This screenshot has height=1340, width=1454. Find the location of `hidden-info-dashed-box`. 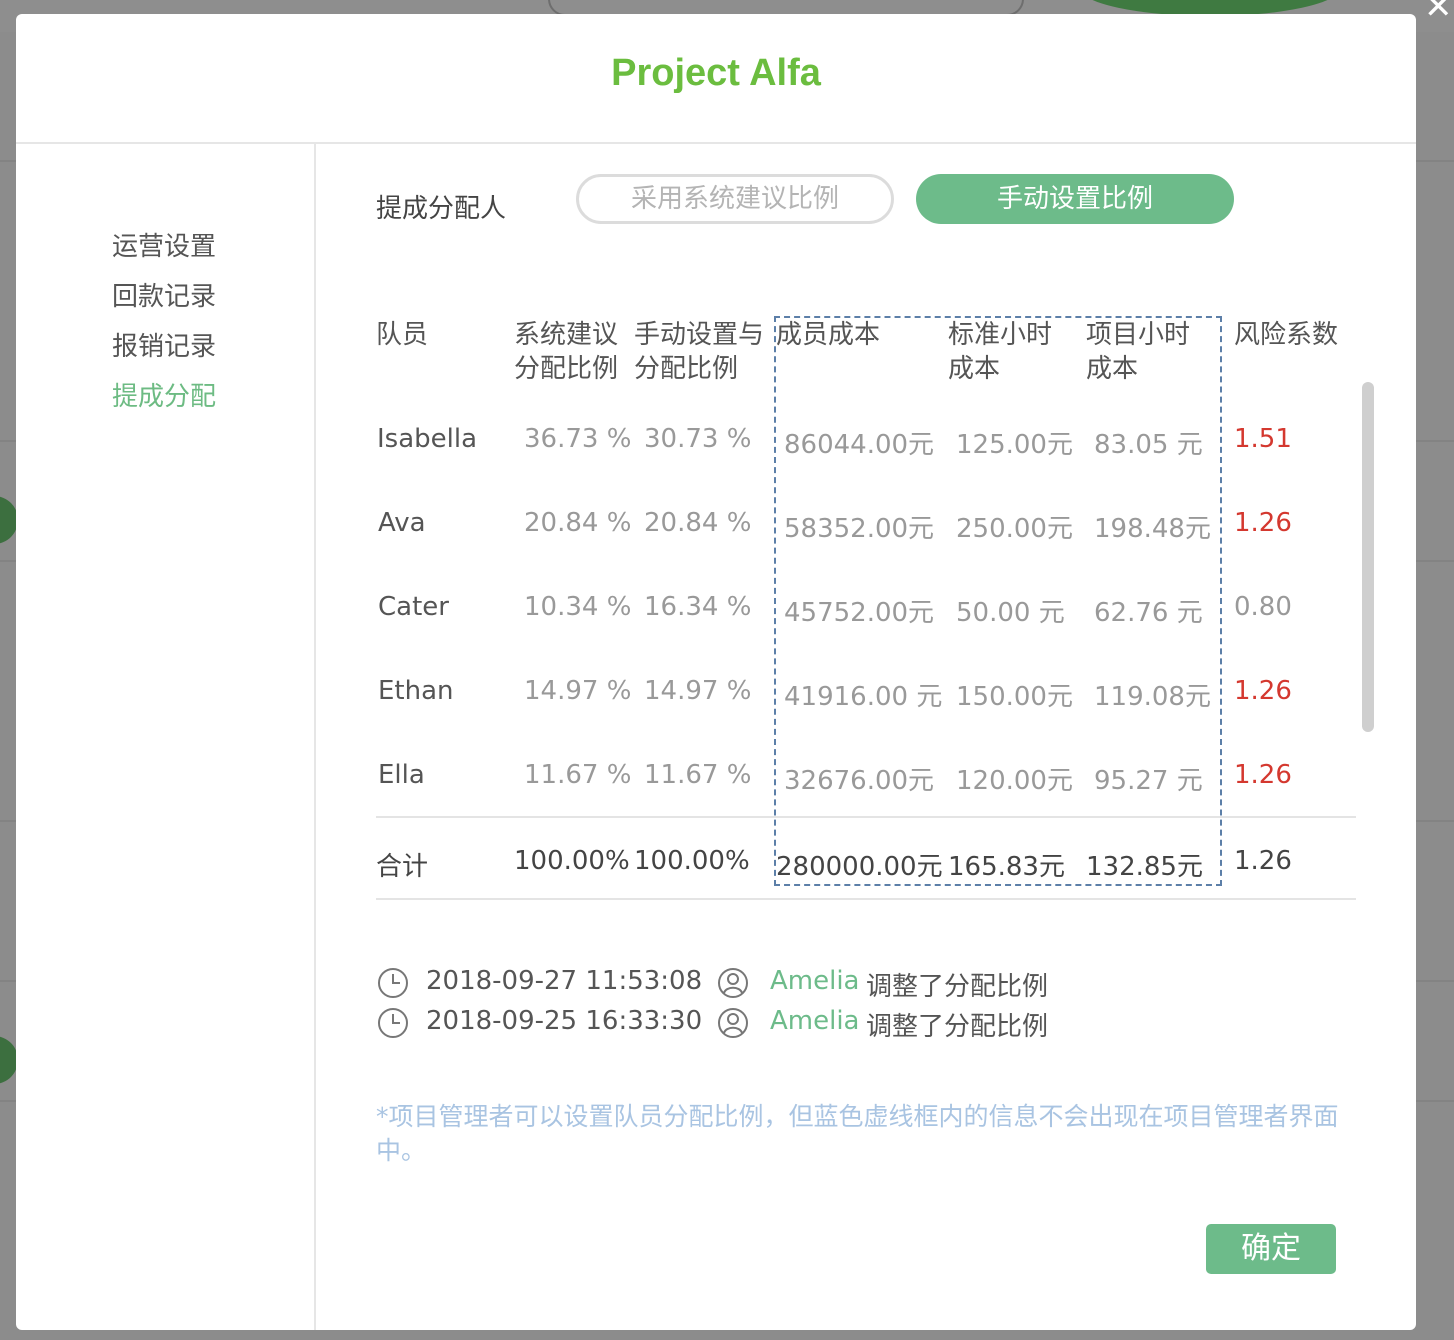

hidden-info-dashed-box is located at coordinates (998, 601).